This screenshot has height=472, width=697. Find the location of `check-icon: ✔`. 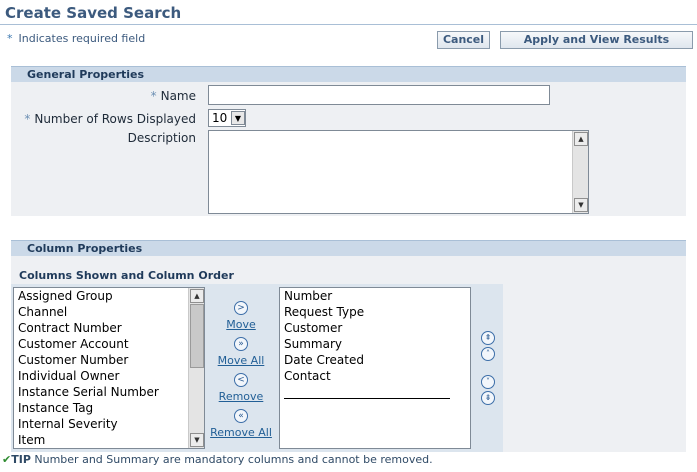

check-icon: ✔ is located at coordinates (7, 459).